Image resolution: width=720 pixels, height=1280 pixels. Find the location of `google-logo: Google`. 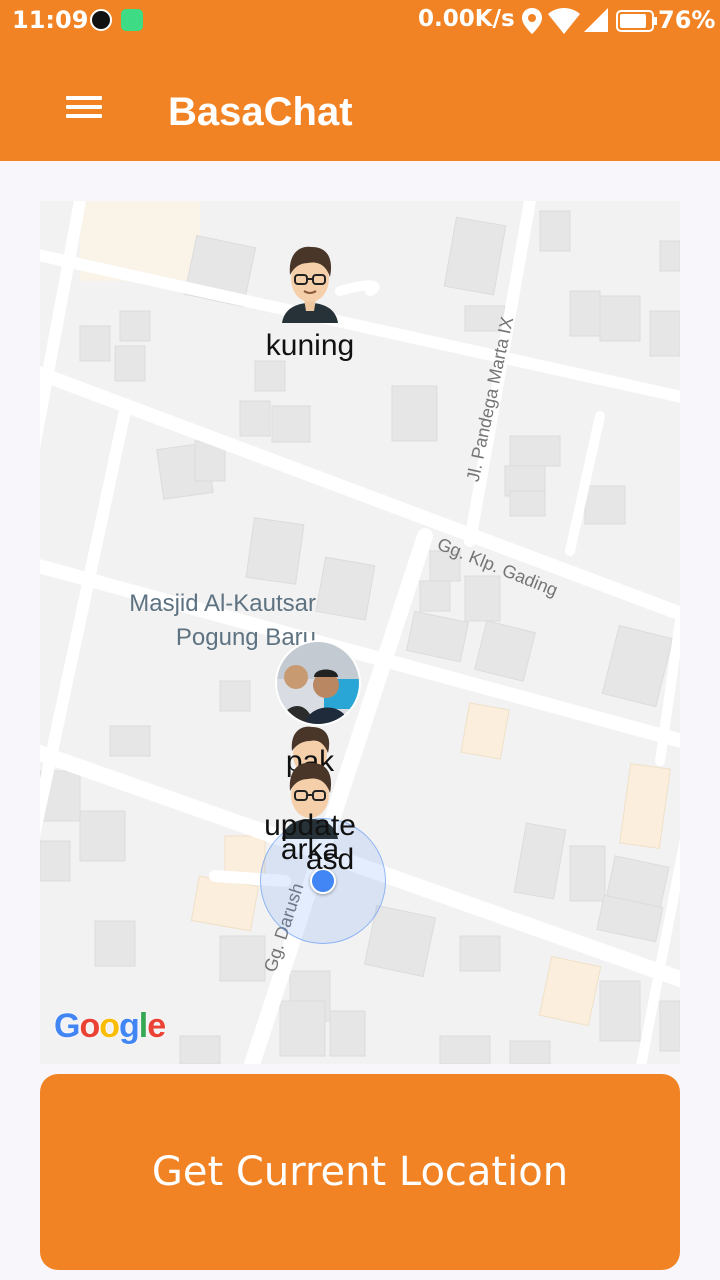

google-logo: Google is located at coordinates (110, 1026).